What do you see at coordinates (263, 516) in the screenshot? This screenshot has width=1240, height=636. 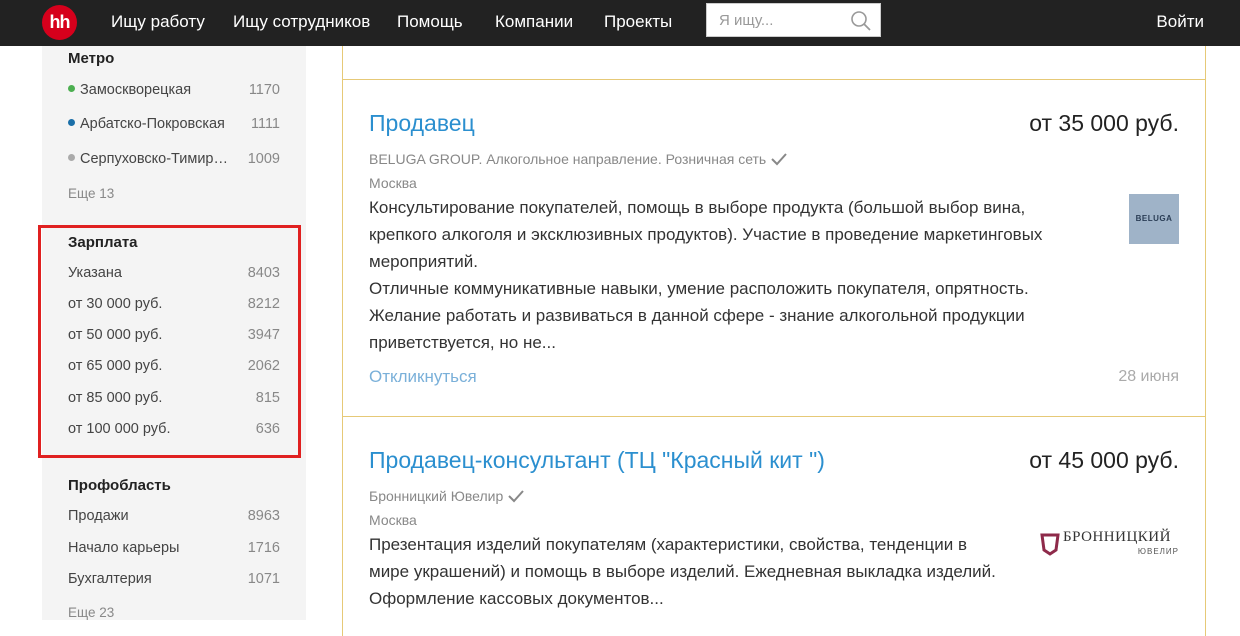 I see `filter-count: 8963` at bounding box center [263, 516].